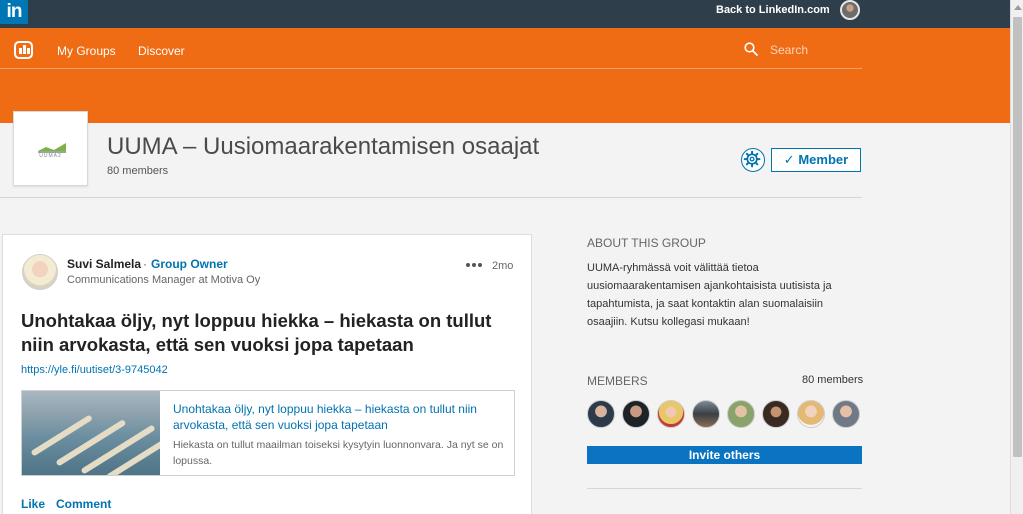 This screenshot has height=514, width=1023. What do you see at coordinates (161, 51) in the screenshot?
I see `nav-discover: Discover` at bounding box center [161, 51].